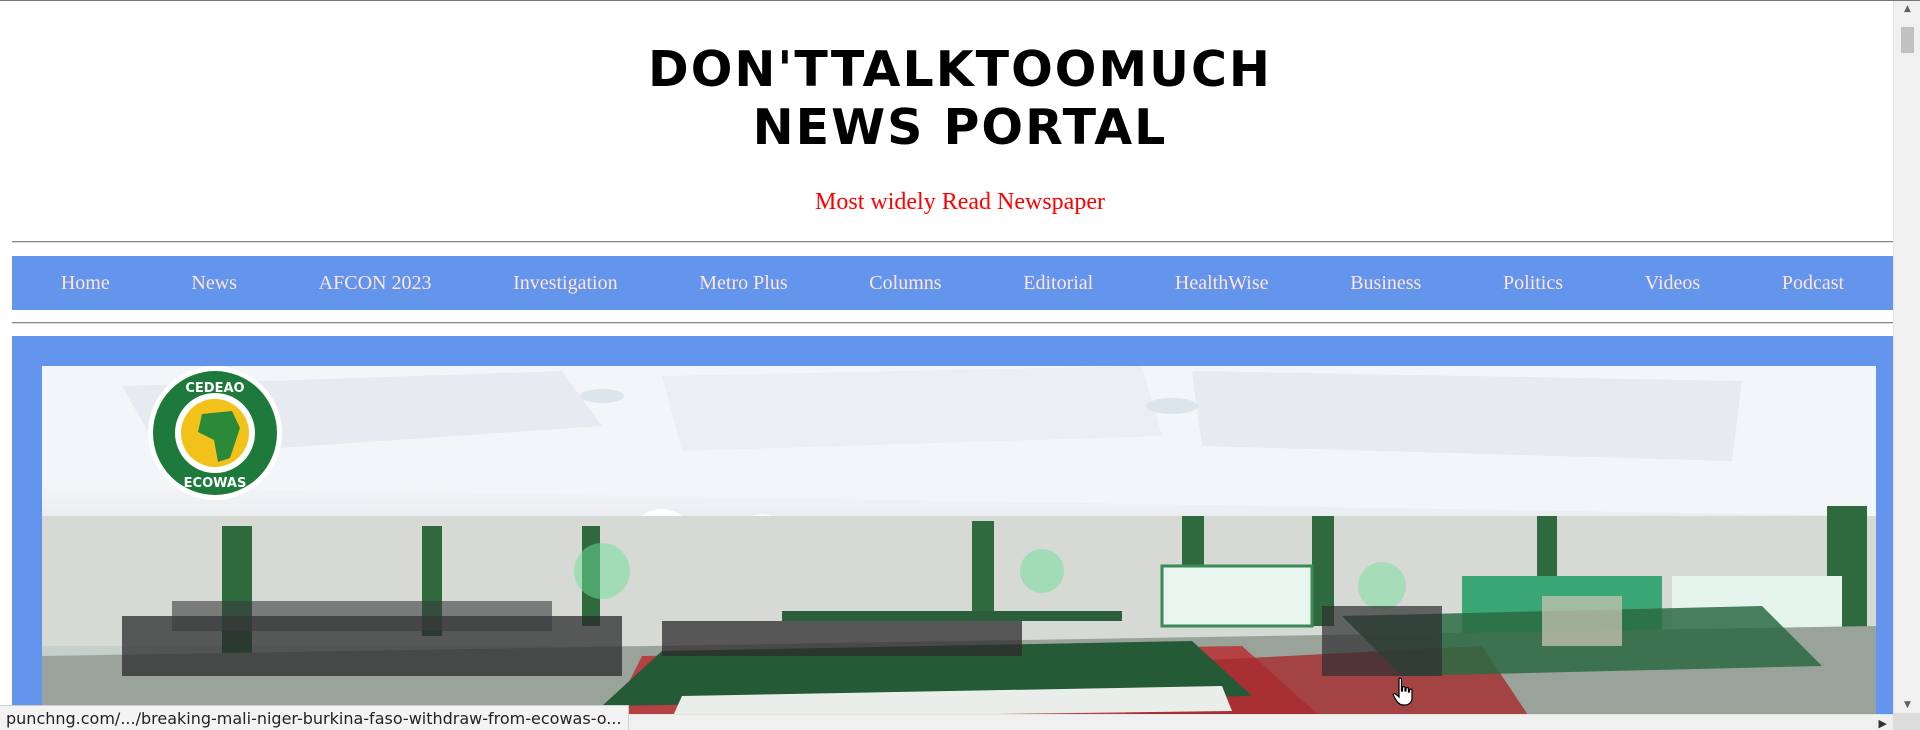 Image resolution: width=1920 pixels, height=730 pixels. Describe the element at coordinates (1402, 691) in the screenshot. I see `hand-pointer-icon` at that location.